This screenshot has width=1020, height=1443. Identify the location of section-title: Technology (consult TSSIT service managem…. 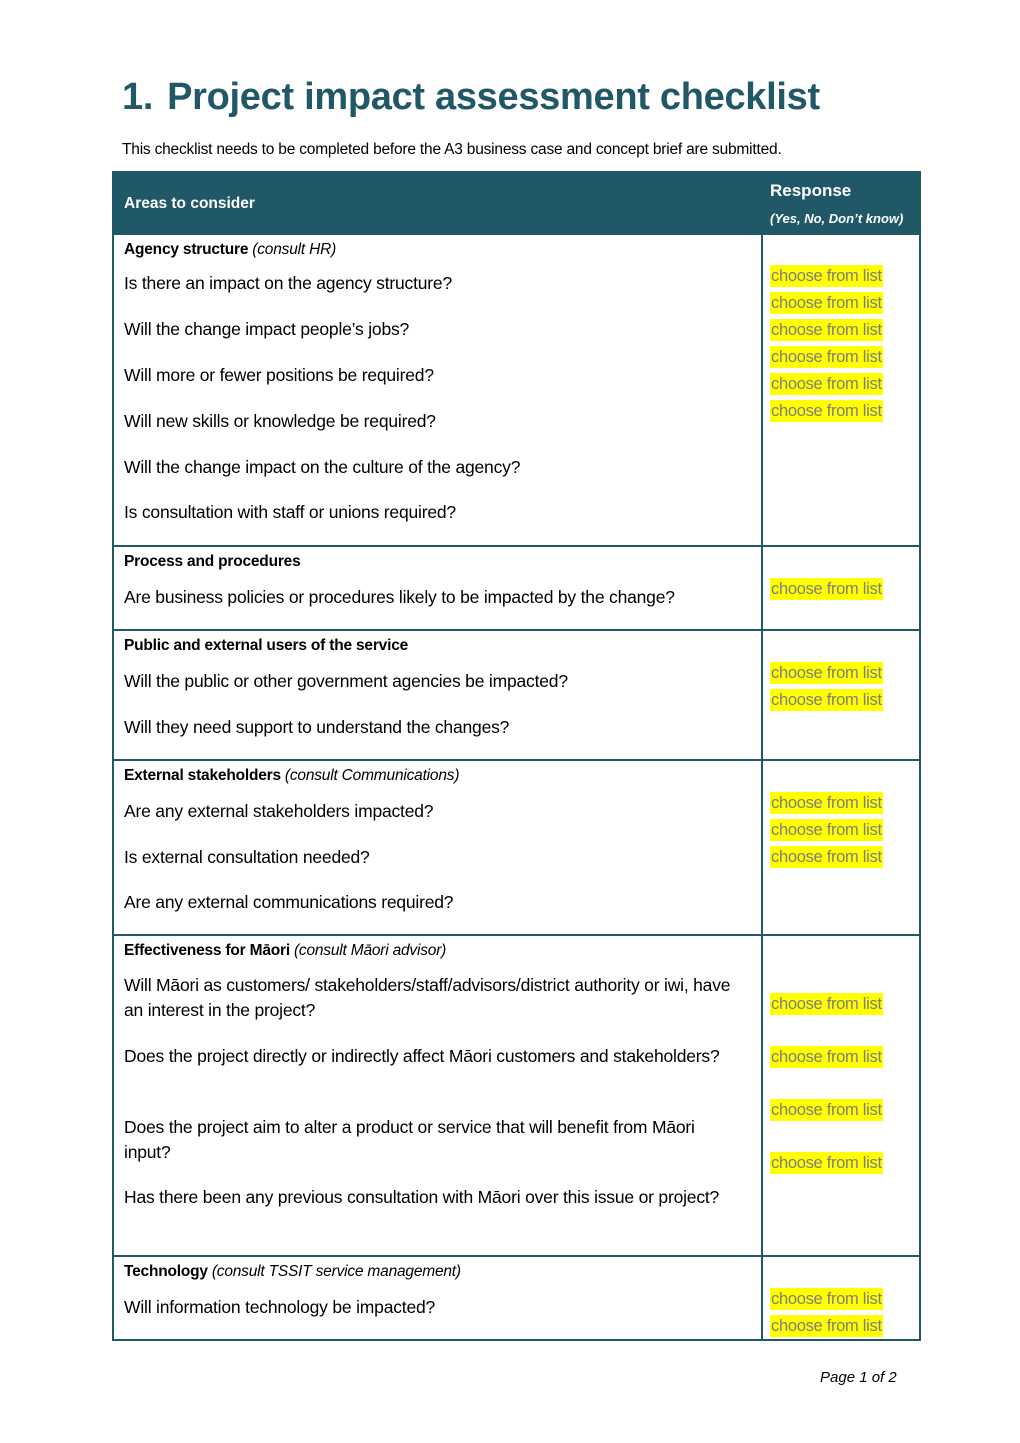
(292, 1272).